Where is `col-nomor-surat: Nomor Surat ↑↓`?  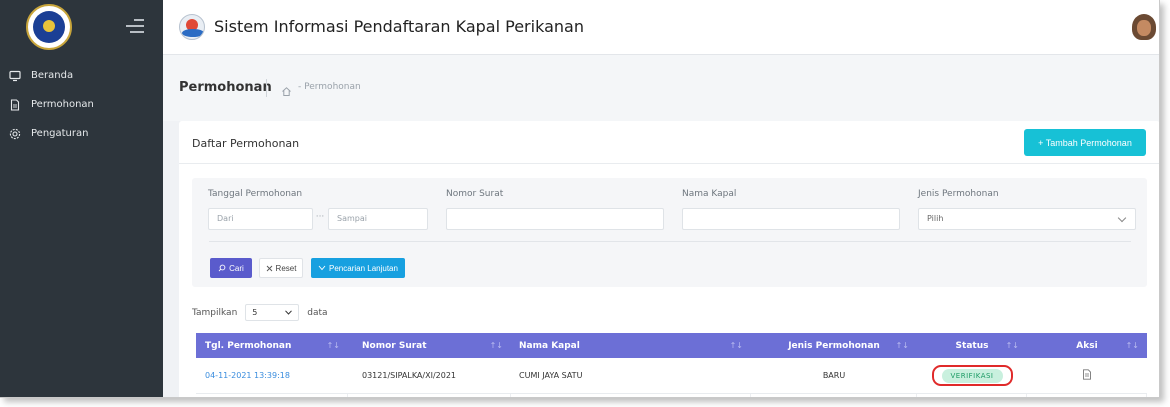
col-nomor-surat: Nomor Surat ↑↓ is located at coordinates (429, 345).